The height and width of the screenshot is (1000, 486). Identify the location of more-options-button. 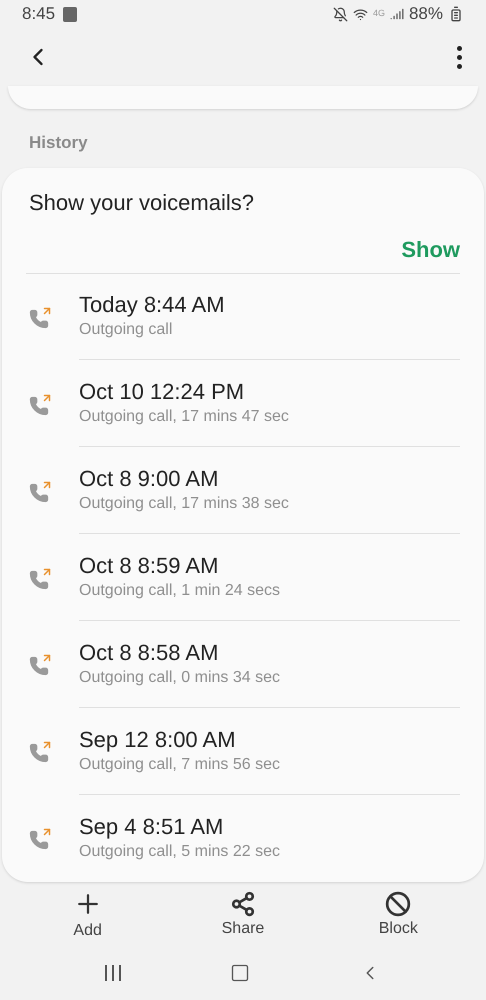
(459, 57).